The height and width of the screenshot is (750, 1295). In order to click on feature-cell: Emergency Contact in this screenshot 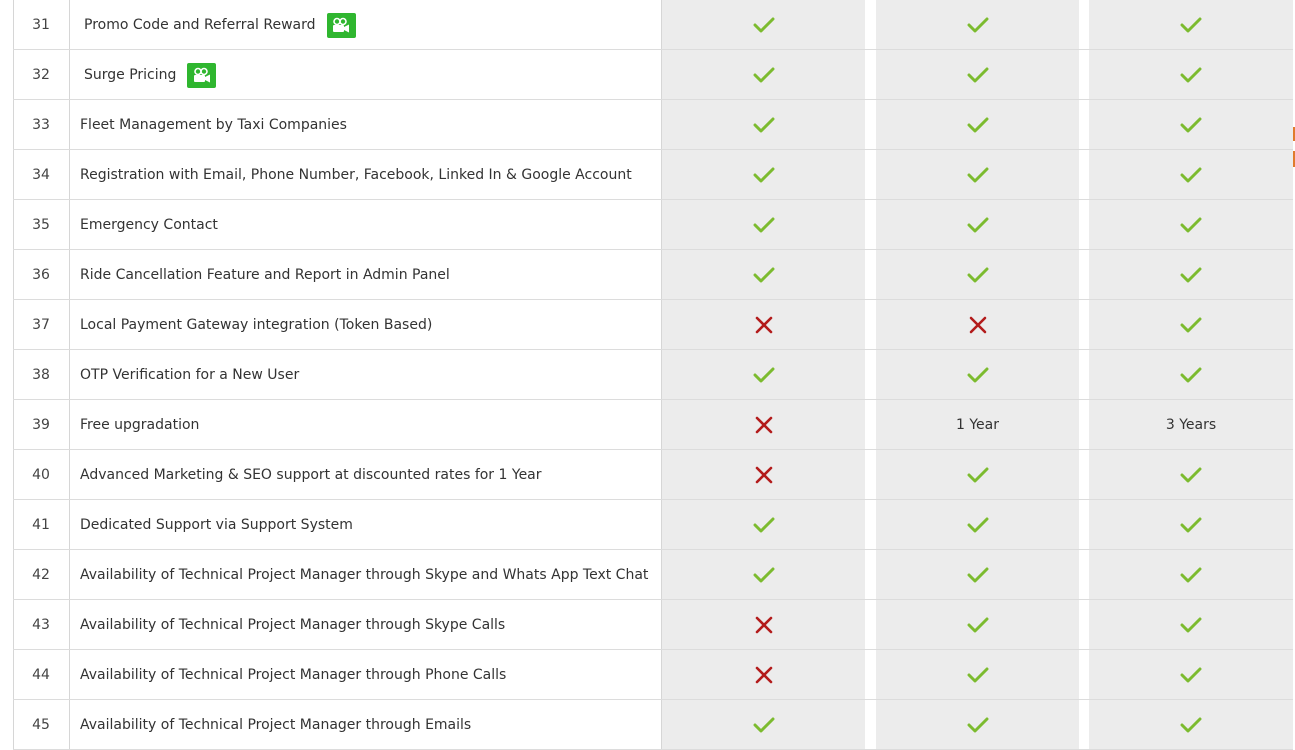, I will do `click(149, 225)`.